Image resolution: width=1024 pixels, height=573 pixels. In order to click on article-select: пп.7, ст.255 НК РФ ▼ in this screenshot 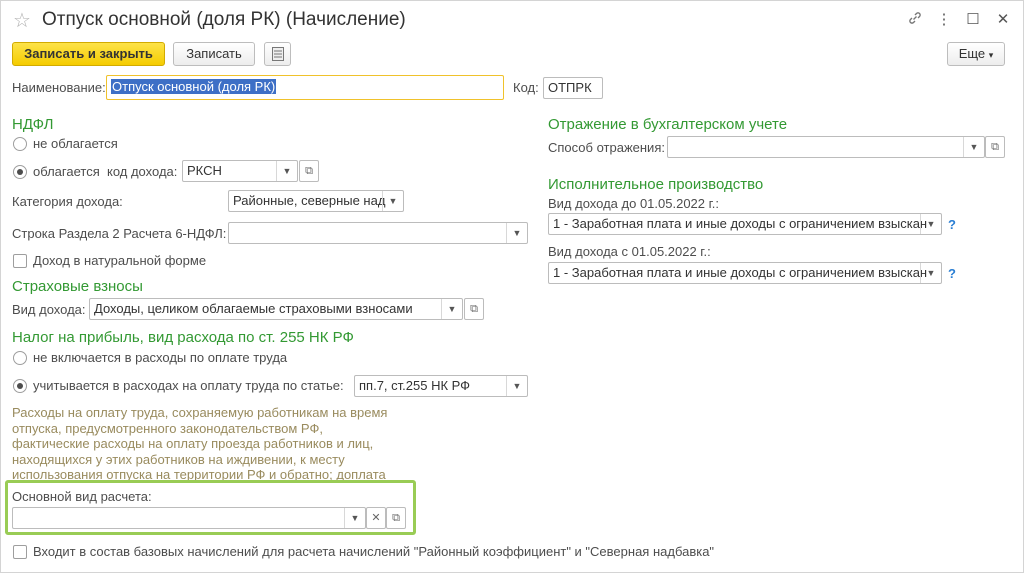, I will do `click(441, 386)`.